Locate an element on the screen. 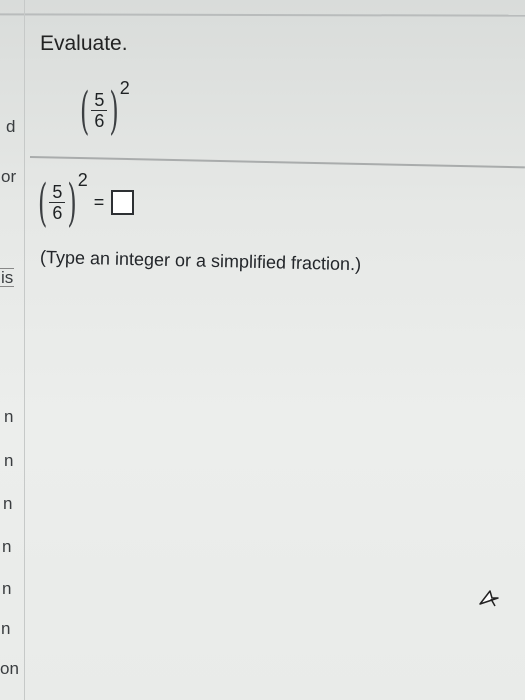  top-divider is located at coordinates (262, 15).